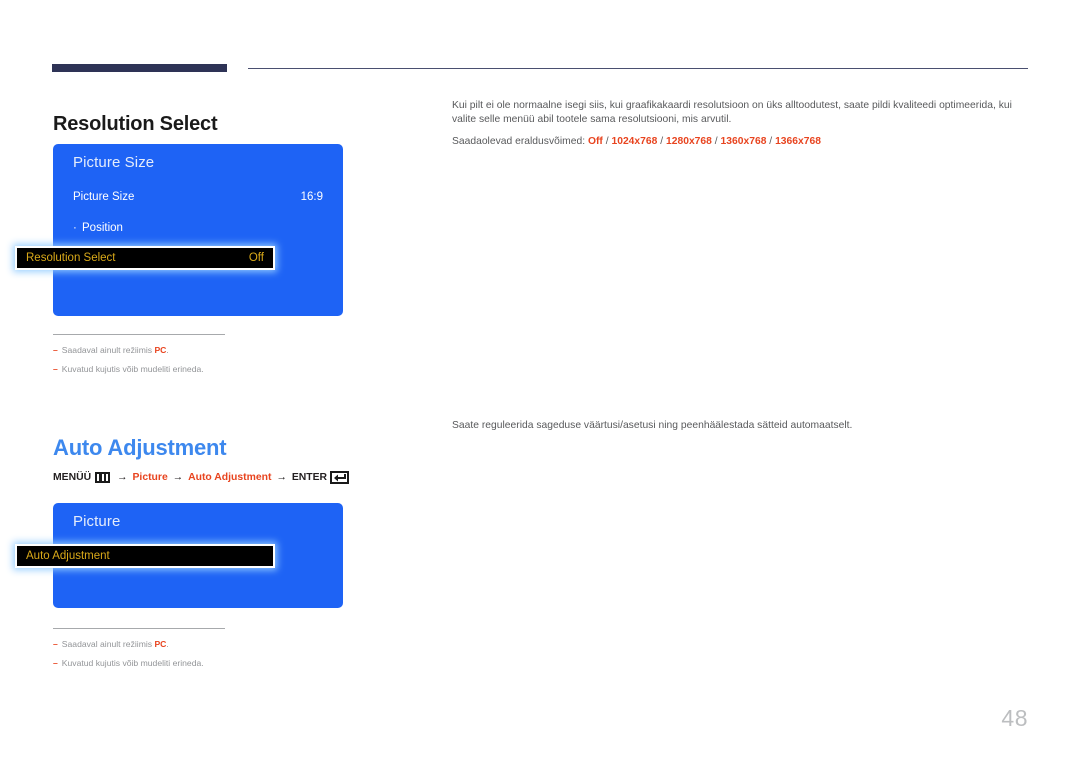 The height and width of the screenshot is (763, 1080). I want to click on osd-panel-title: Picture, so click(97, 521).